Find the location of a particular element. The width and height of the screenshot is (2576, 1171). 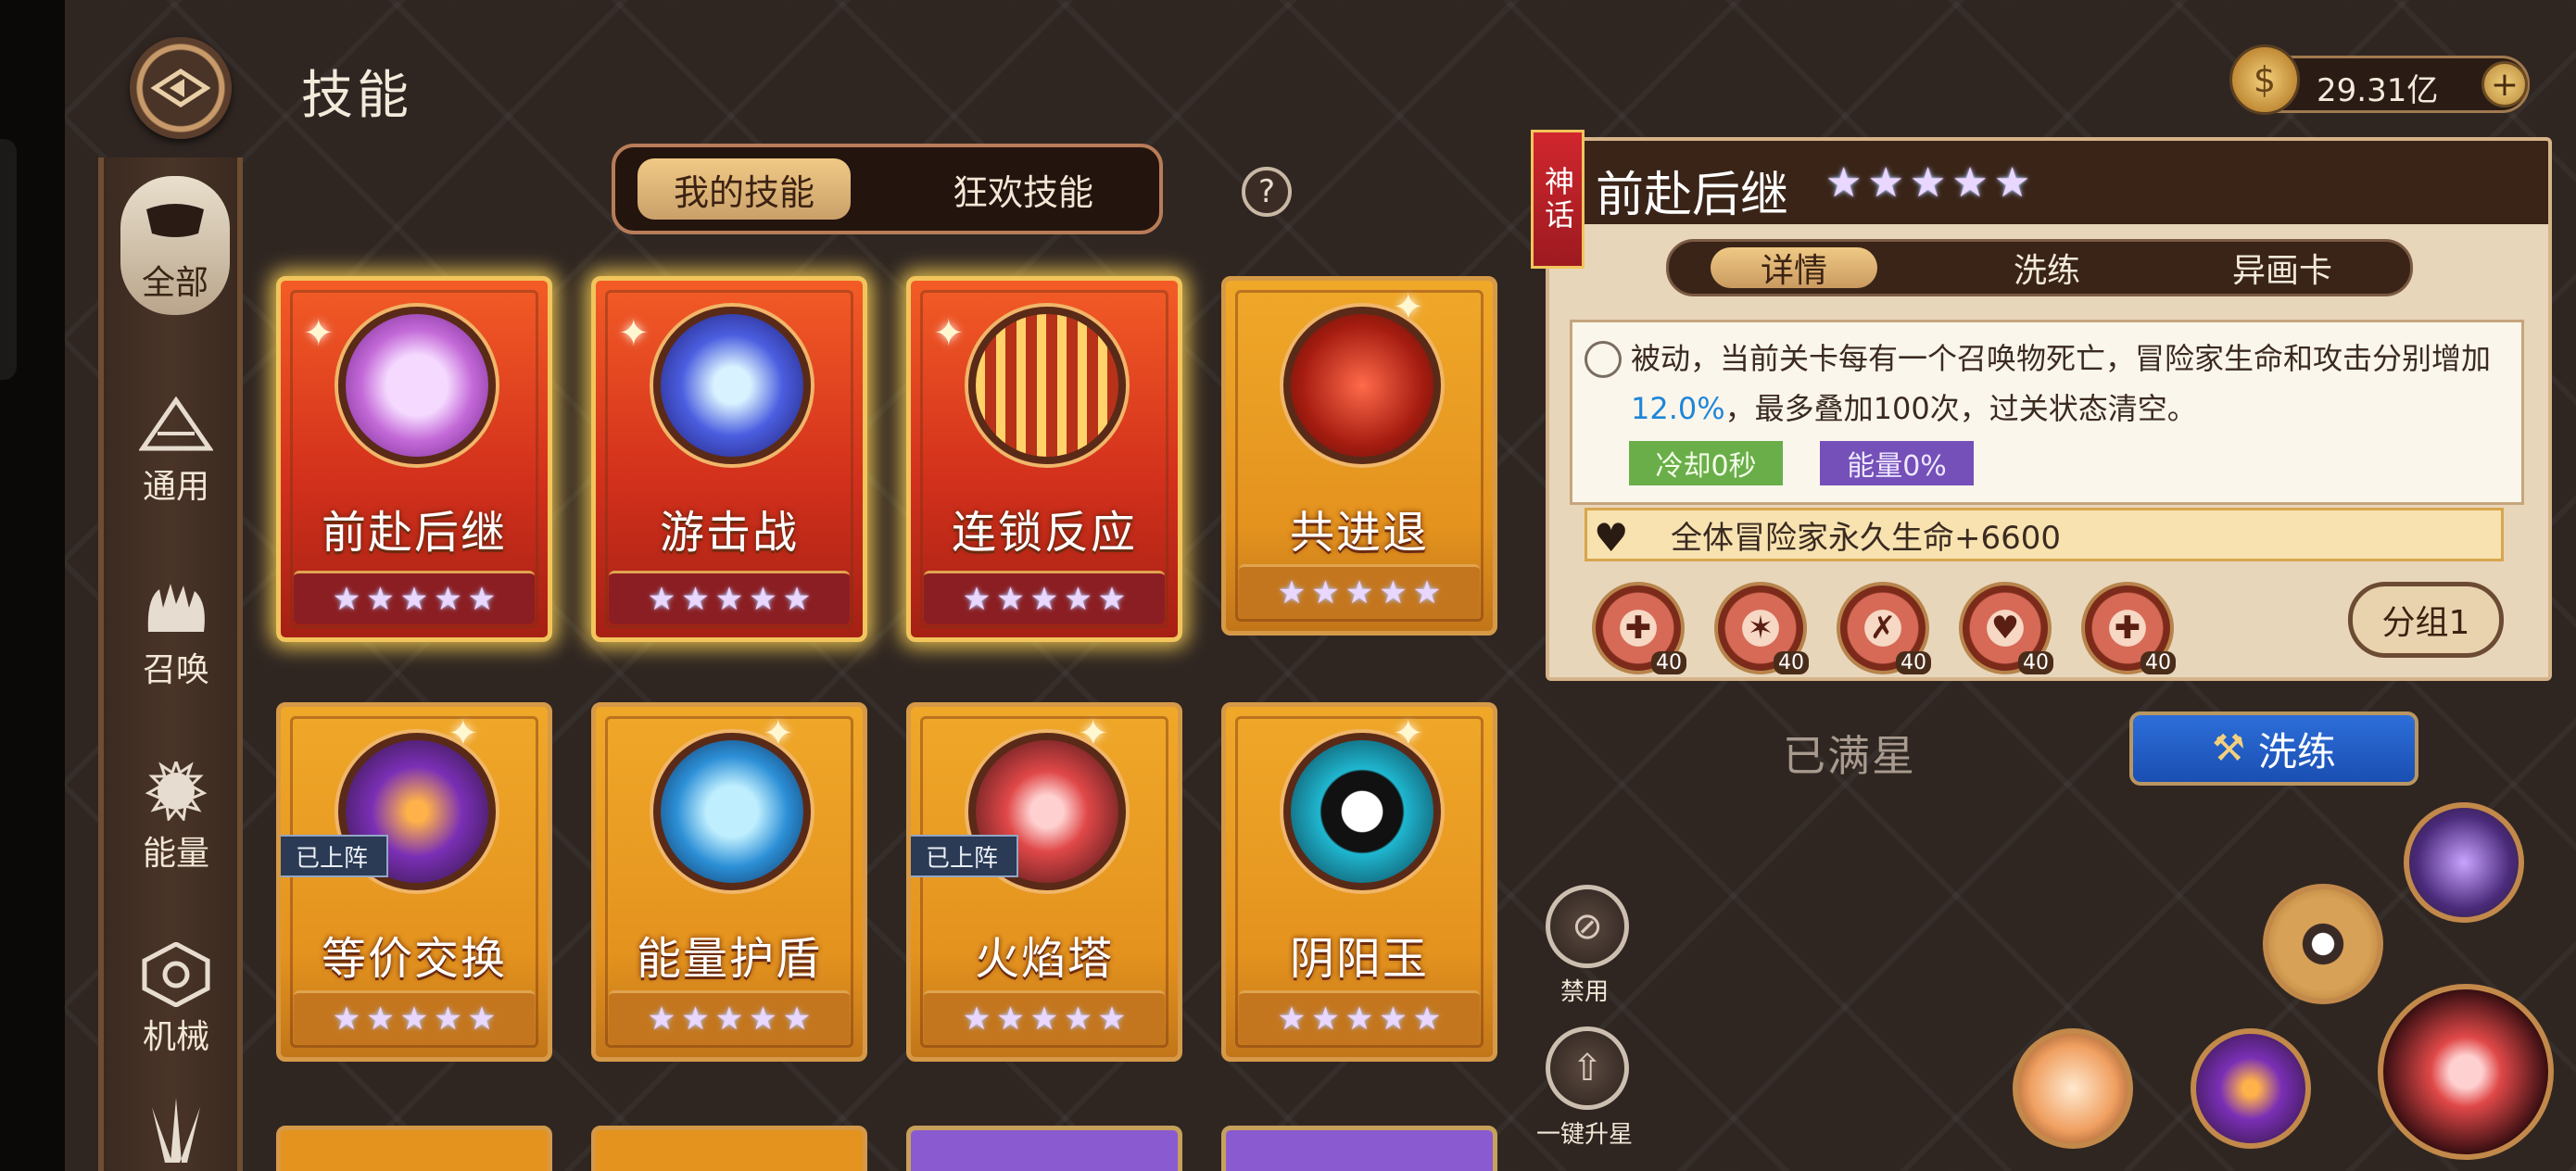

screen-notch is located at coordinates (8, 259).